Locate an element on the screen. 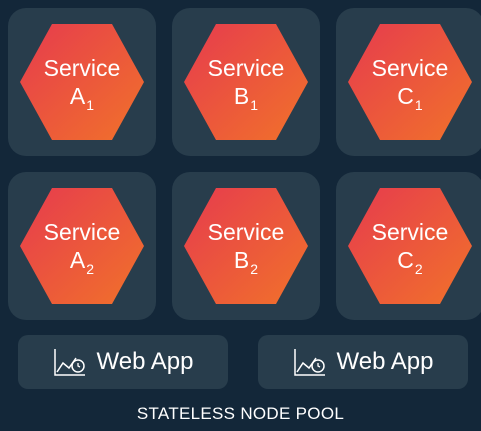 The width and height of the screenshot is (481, 431). service-hexagon: Service A1 is located at coordinates (82, 82).